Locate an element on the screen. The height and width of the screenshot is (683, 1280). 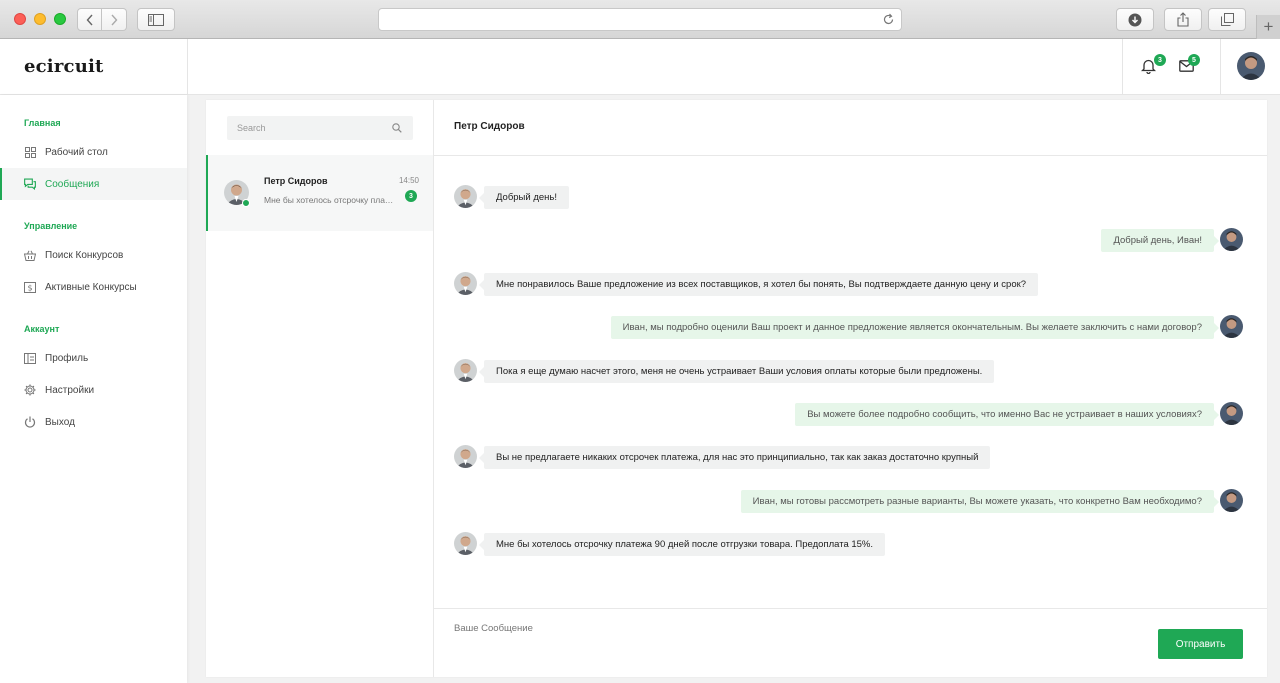
downloads-button is located at coordinates (1135, 19).